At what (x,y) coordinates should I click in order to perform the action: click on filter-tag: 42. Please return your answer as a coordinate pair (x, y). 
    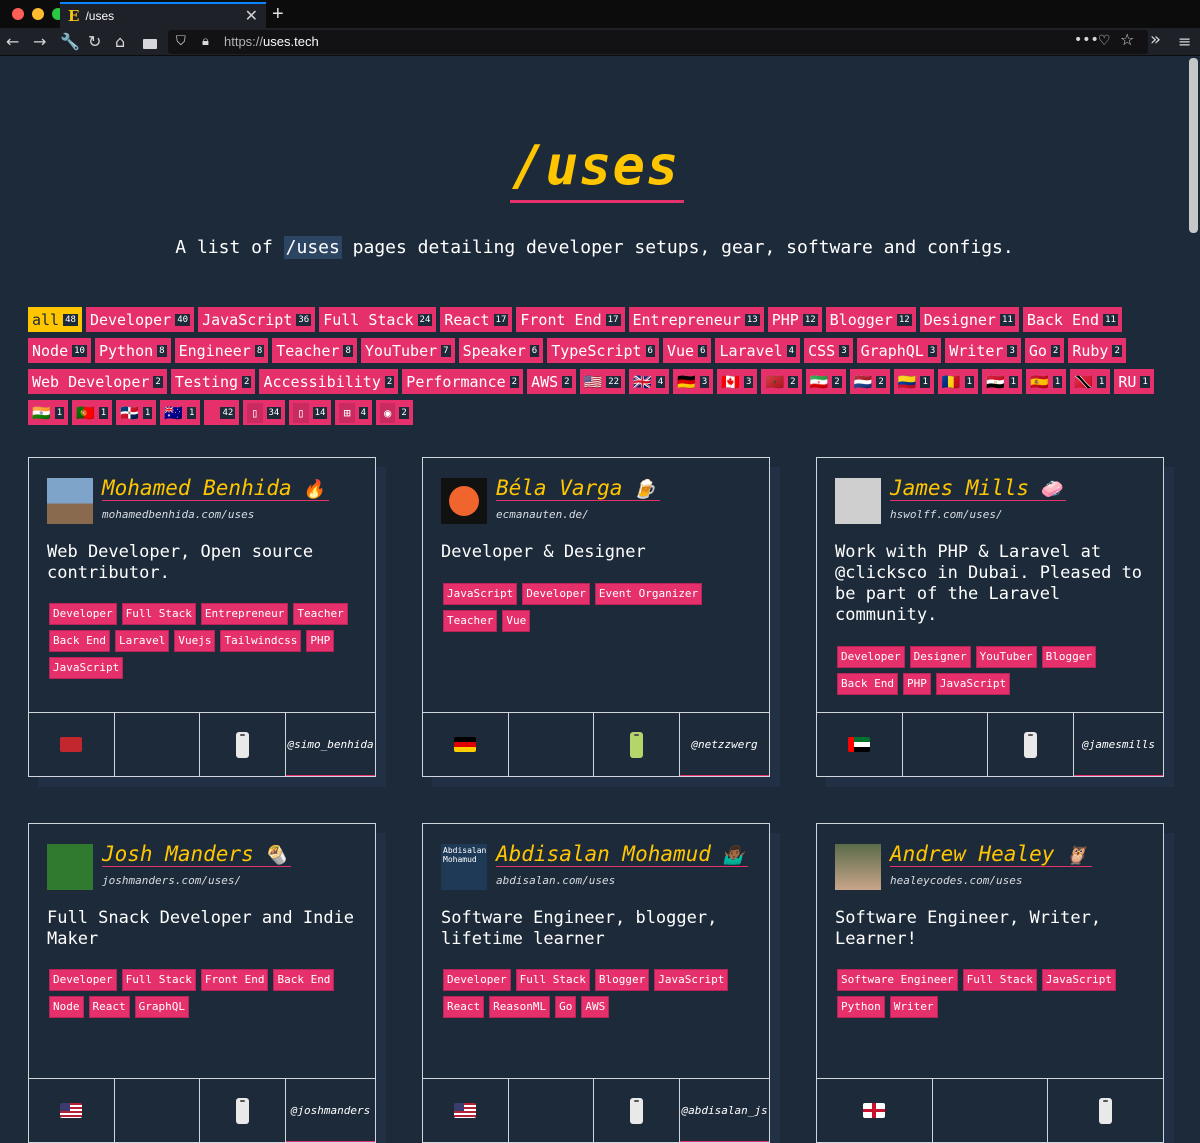
    Looking at the image, I should click on (222, 412).